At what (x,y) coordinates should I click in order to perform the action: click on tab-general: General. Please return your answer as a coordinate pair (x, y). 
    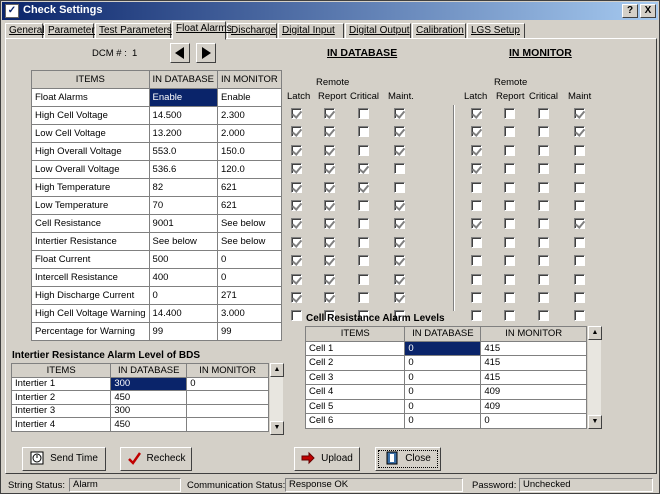
    Looking at the image, I should click on (25, 31).